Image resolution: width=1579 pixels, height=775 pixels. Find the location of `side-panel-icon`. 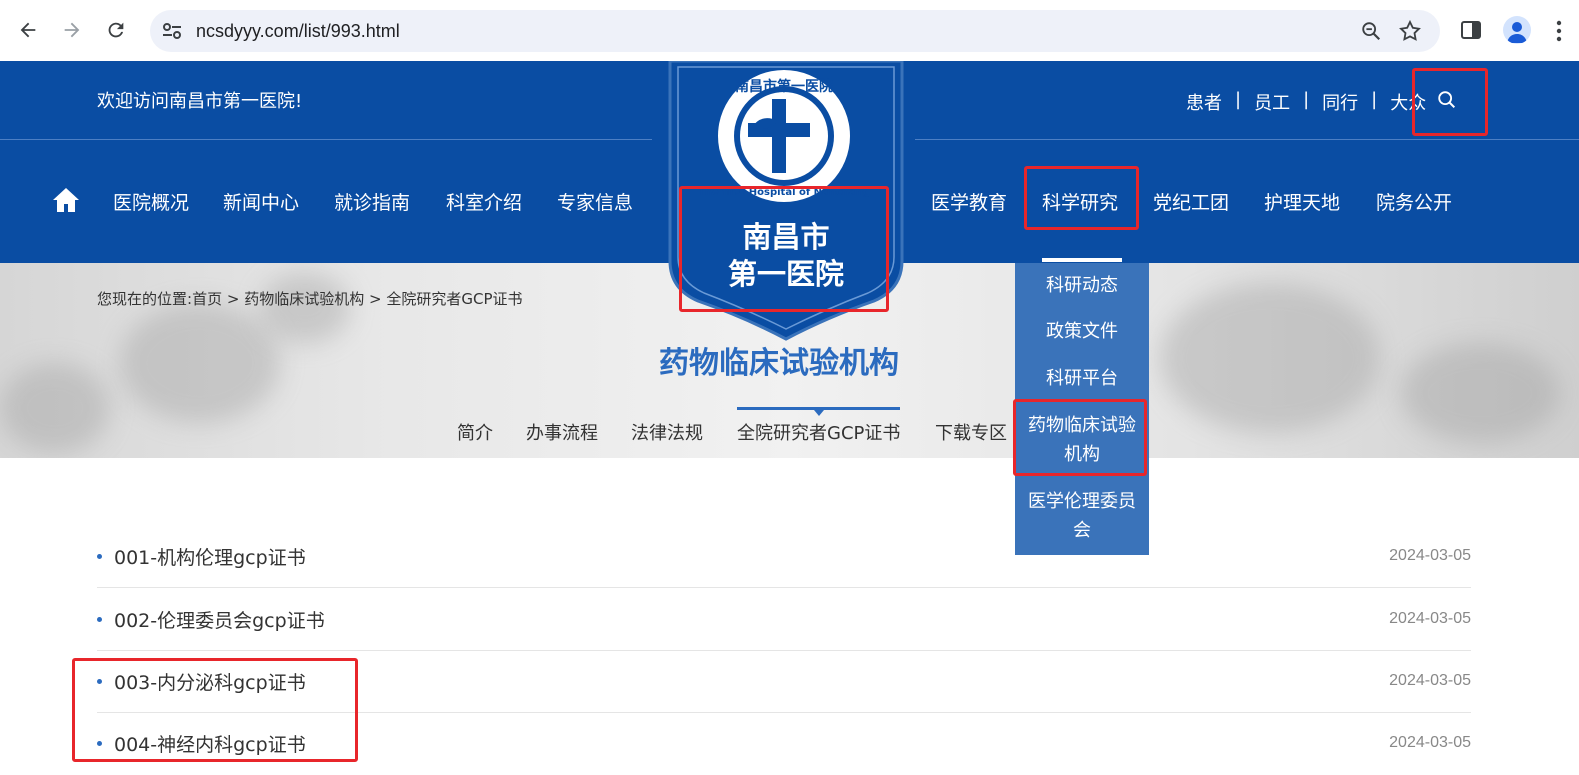

side-panel-icon is located at coordinates (1471, 32).